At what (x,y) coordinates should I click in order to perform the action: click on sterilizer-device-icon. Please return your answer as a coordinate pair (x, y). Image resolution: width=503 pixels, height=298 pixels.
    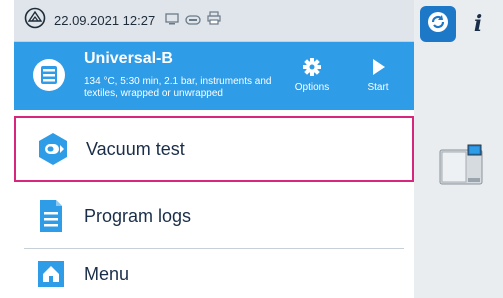
    Looking at the image, I should click on (461, 167).